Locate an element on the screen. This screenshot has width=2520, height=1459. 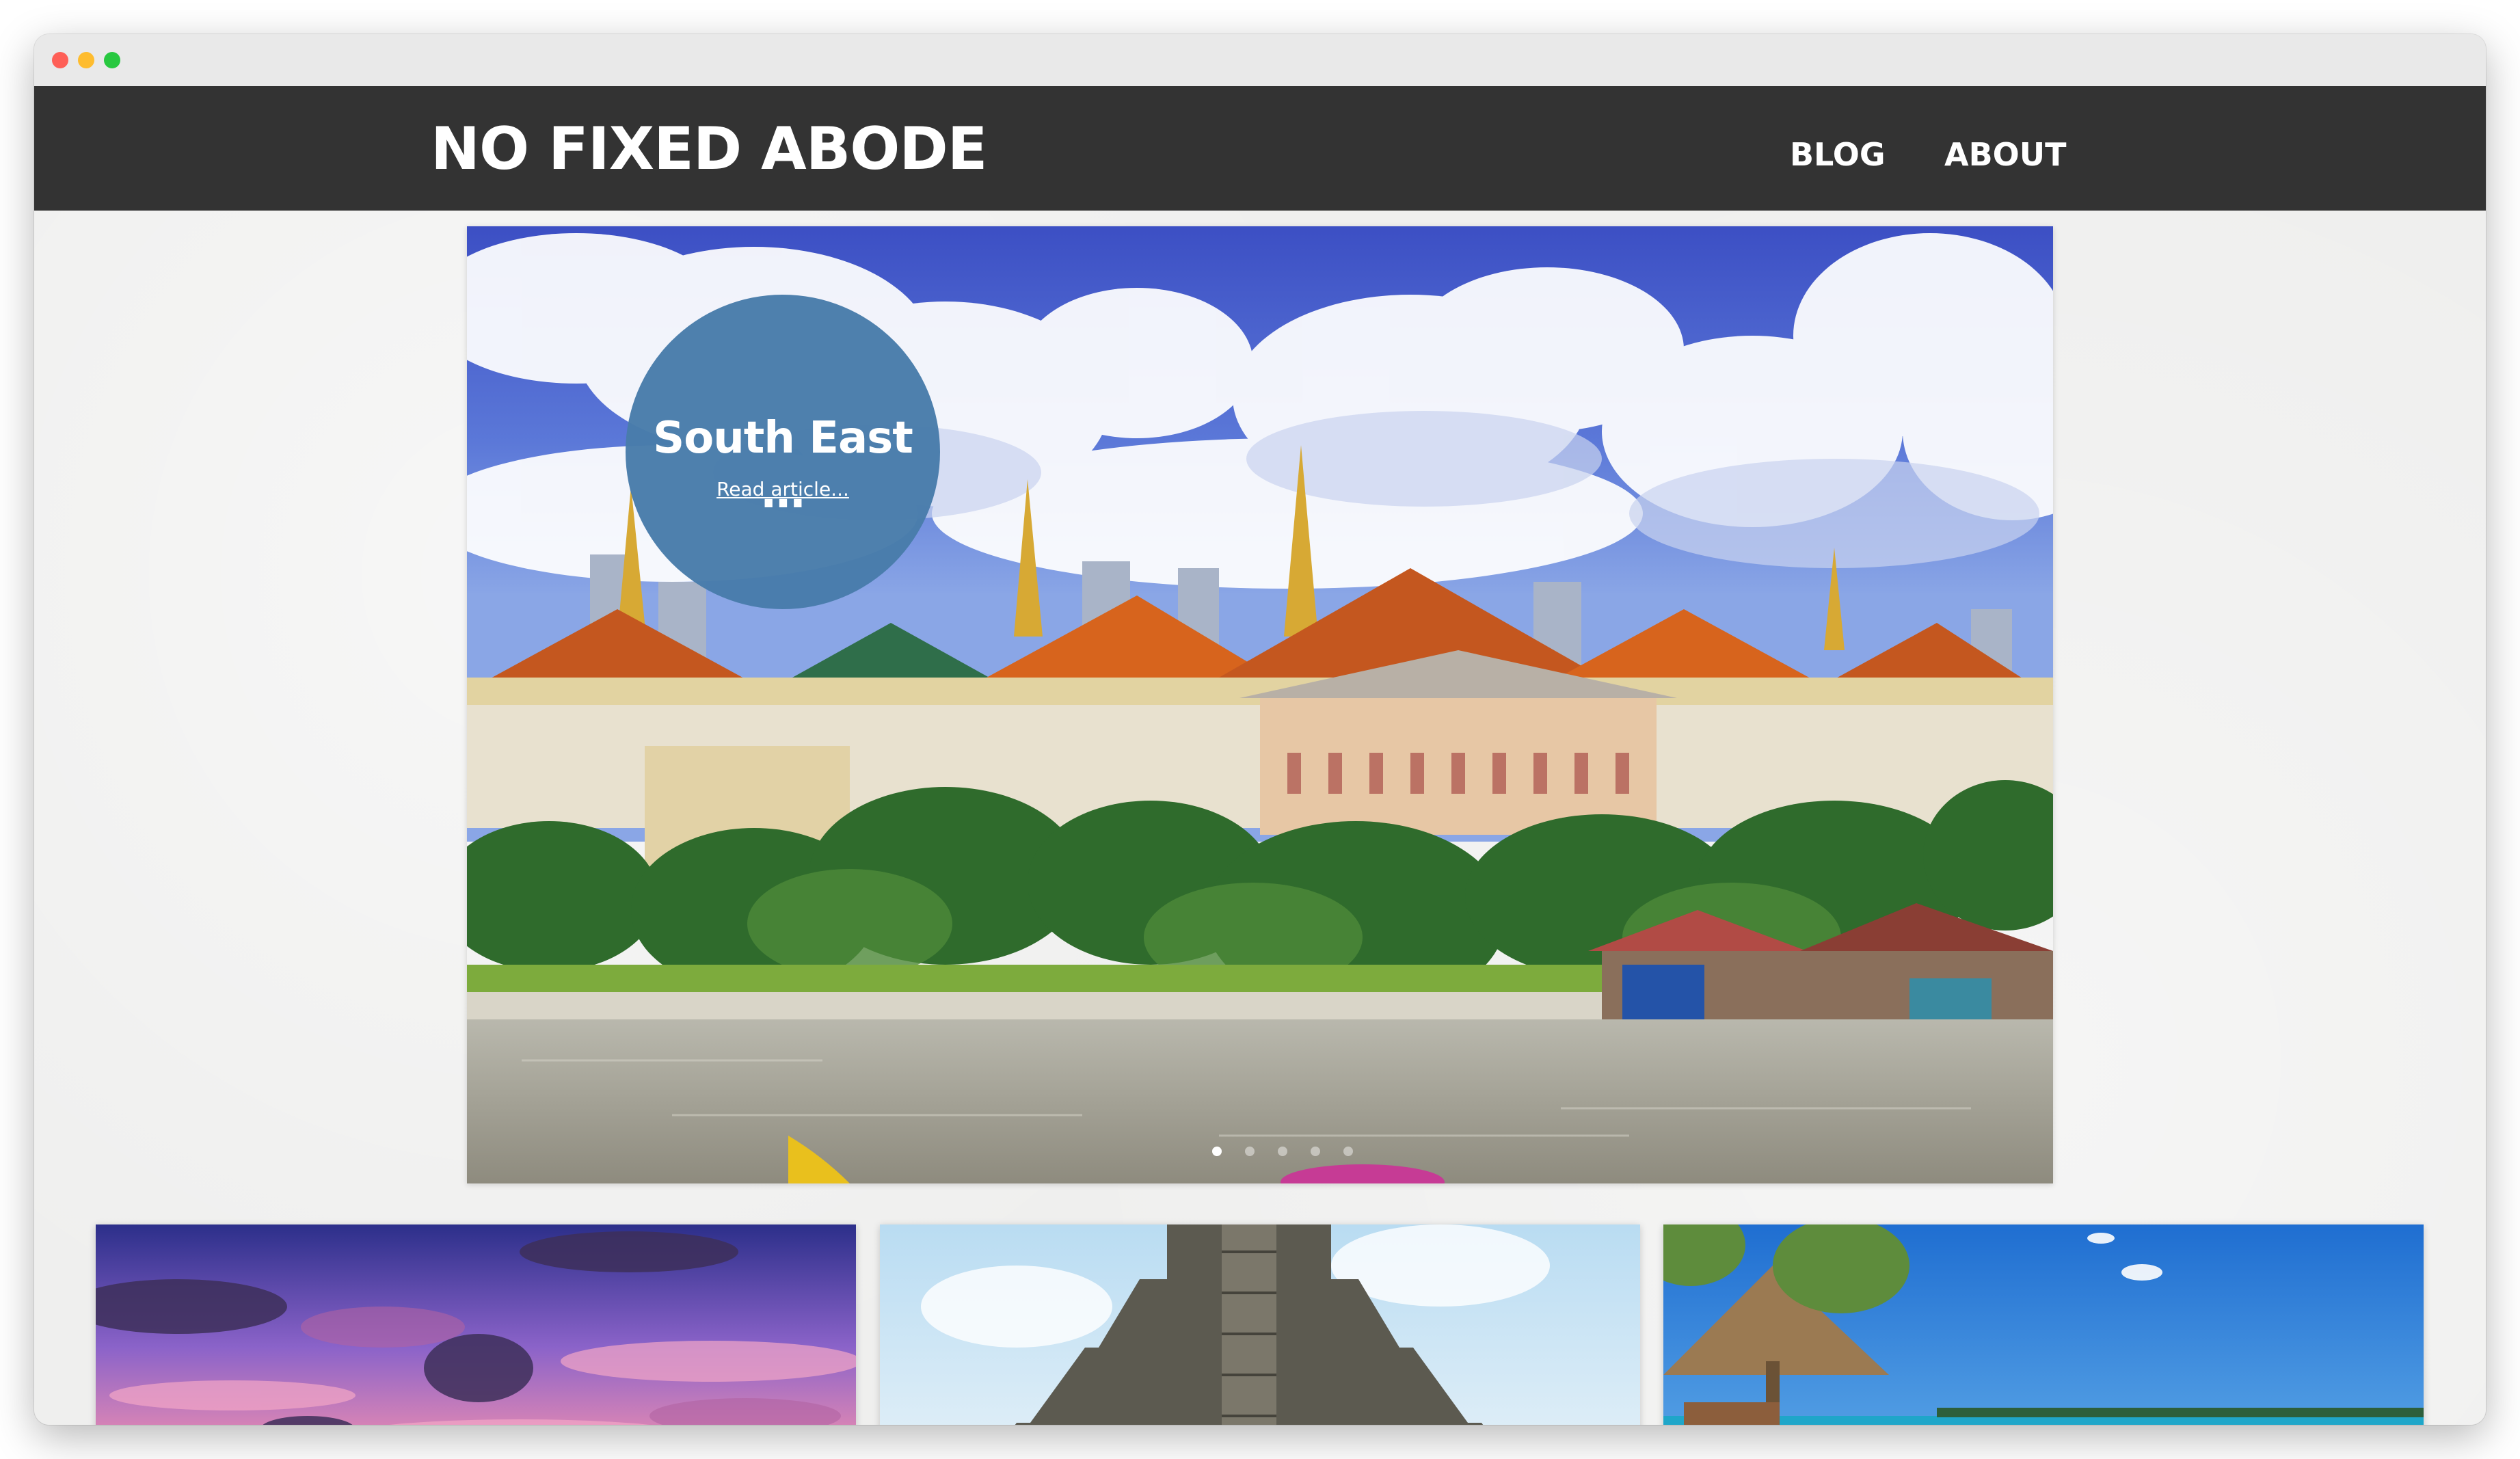
window-titlebar is located at coordinates (1260, 60).